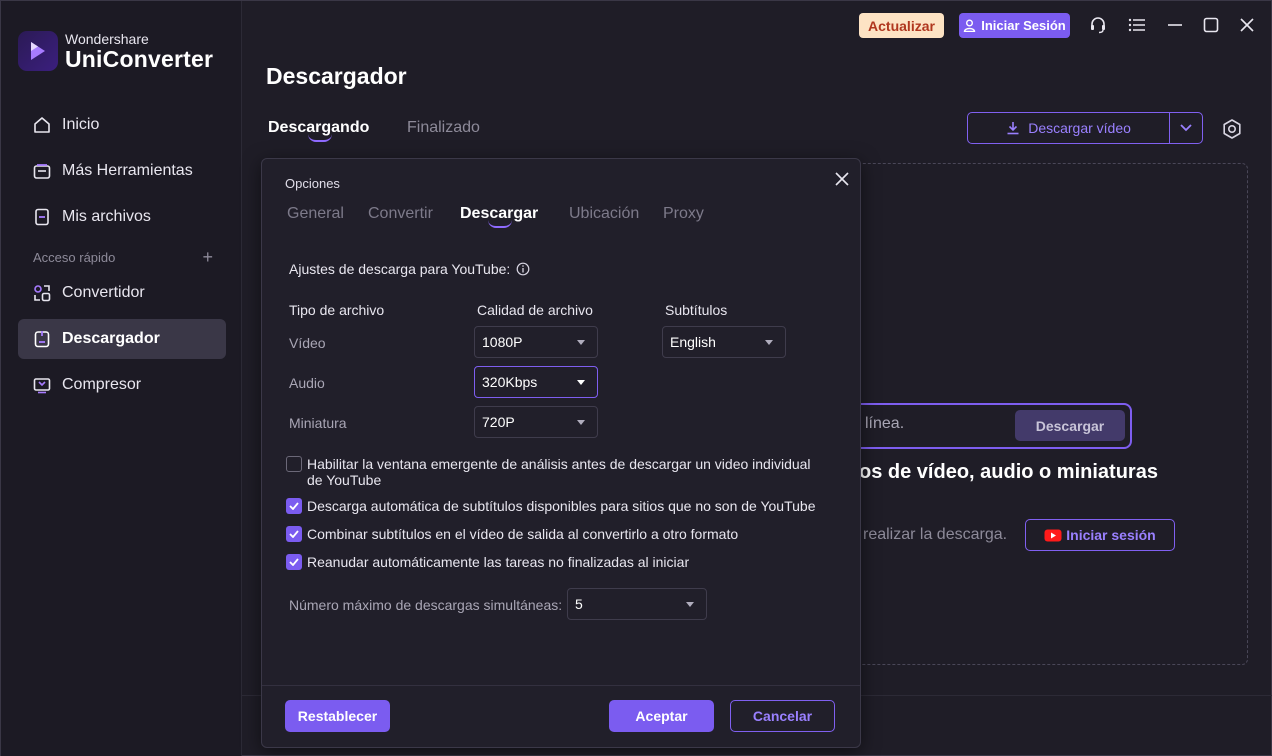 The height and width of the screenshot is (756, 1272). I want to click on audio-quality-value: 320Kbps, so click(510, 382).